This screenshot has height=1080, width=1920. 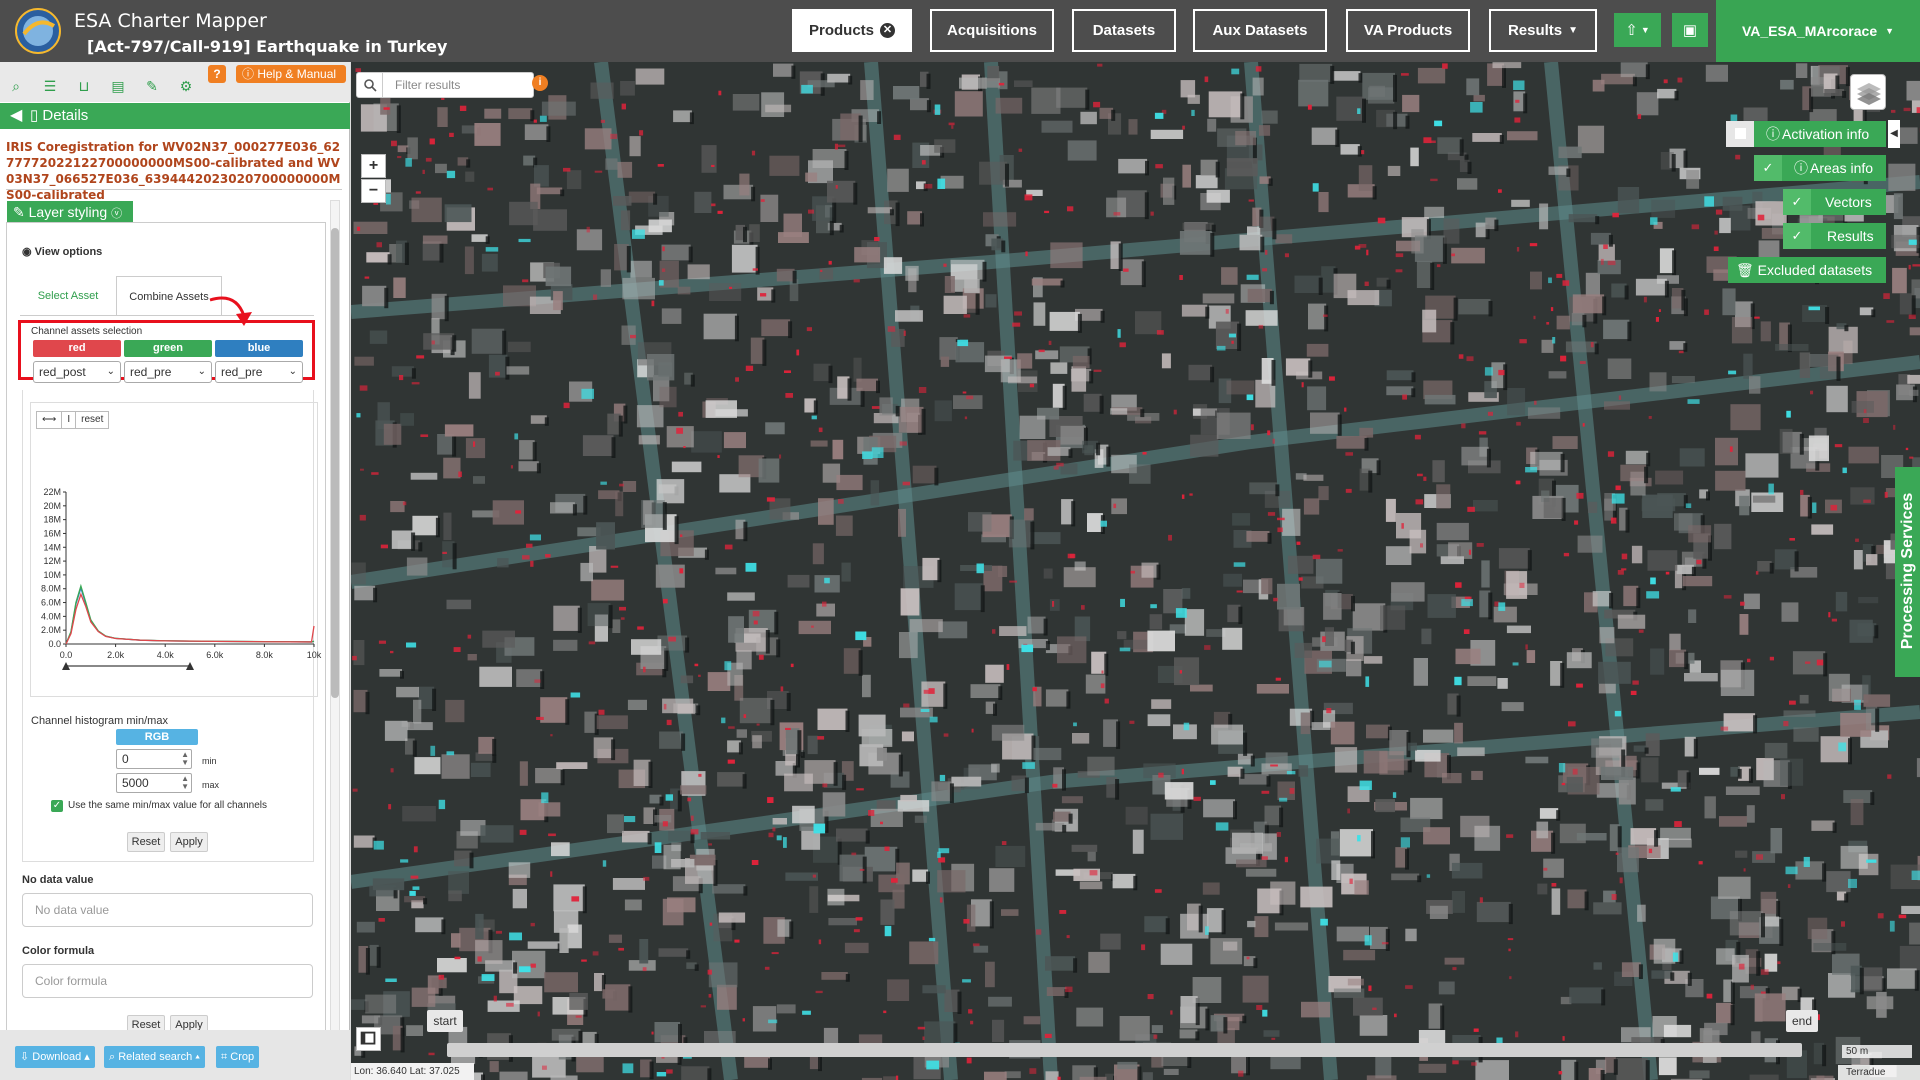 I want to click on help-manual-button: ⓘ Help & Manual, so click(x=291, y=74).